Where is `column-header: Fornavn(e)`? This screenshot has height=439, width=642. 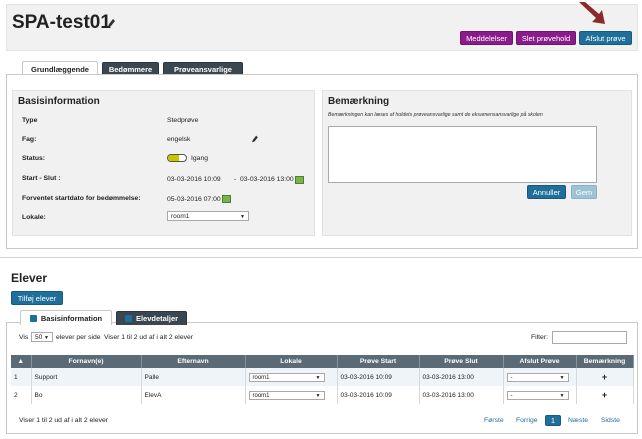 column-header: Fornavn(e) is located at coordinates (86, 361).